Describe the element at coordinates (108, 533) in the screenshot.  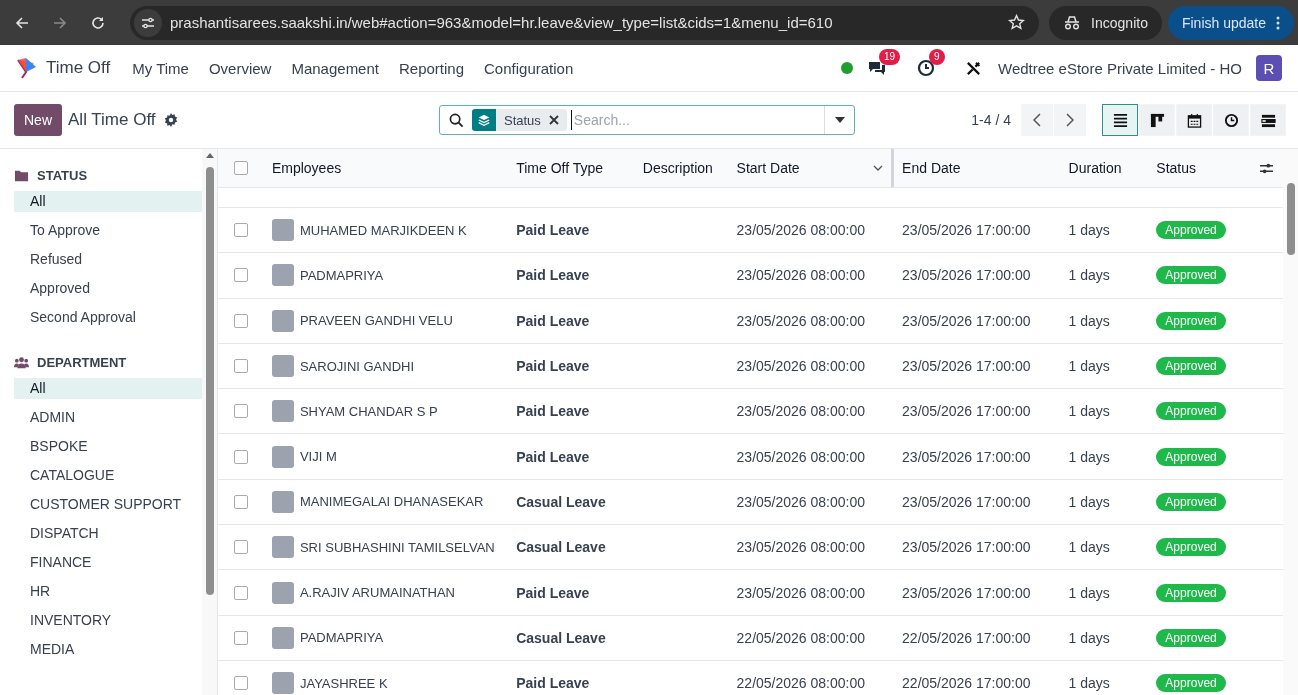
I see `filter-item: DISPATCH` at that location.